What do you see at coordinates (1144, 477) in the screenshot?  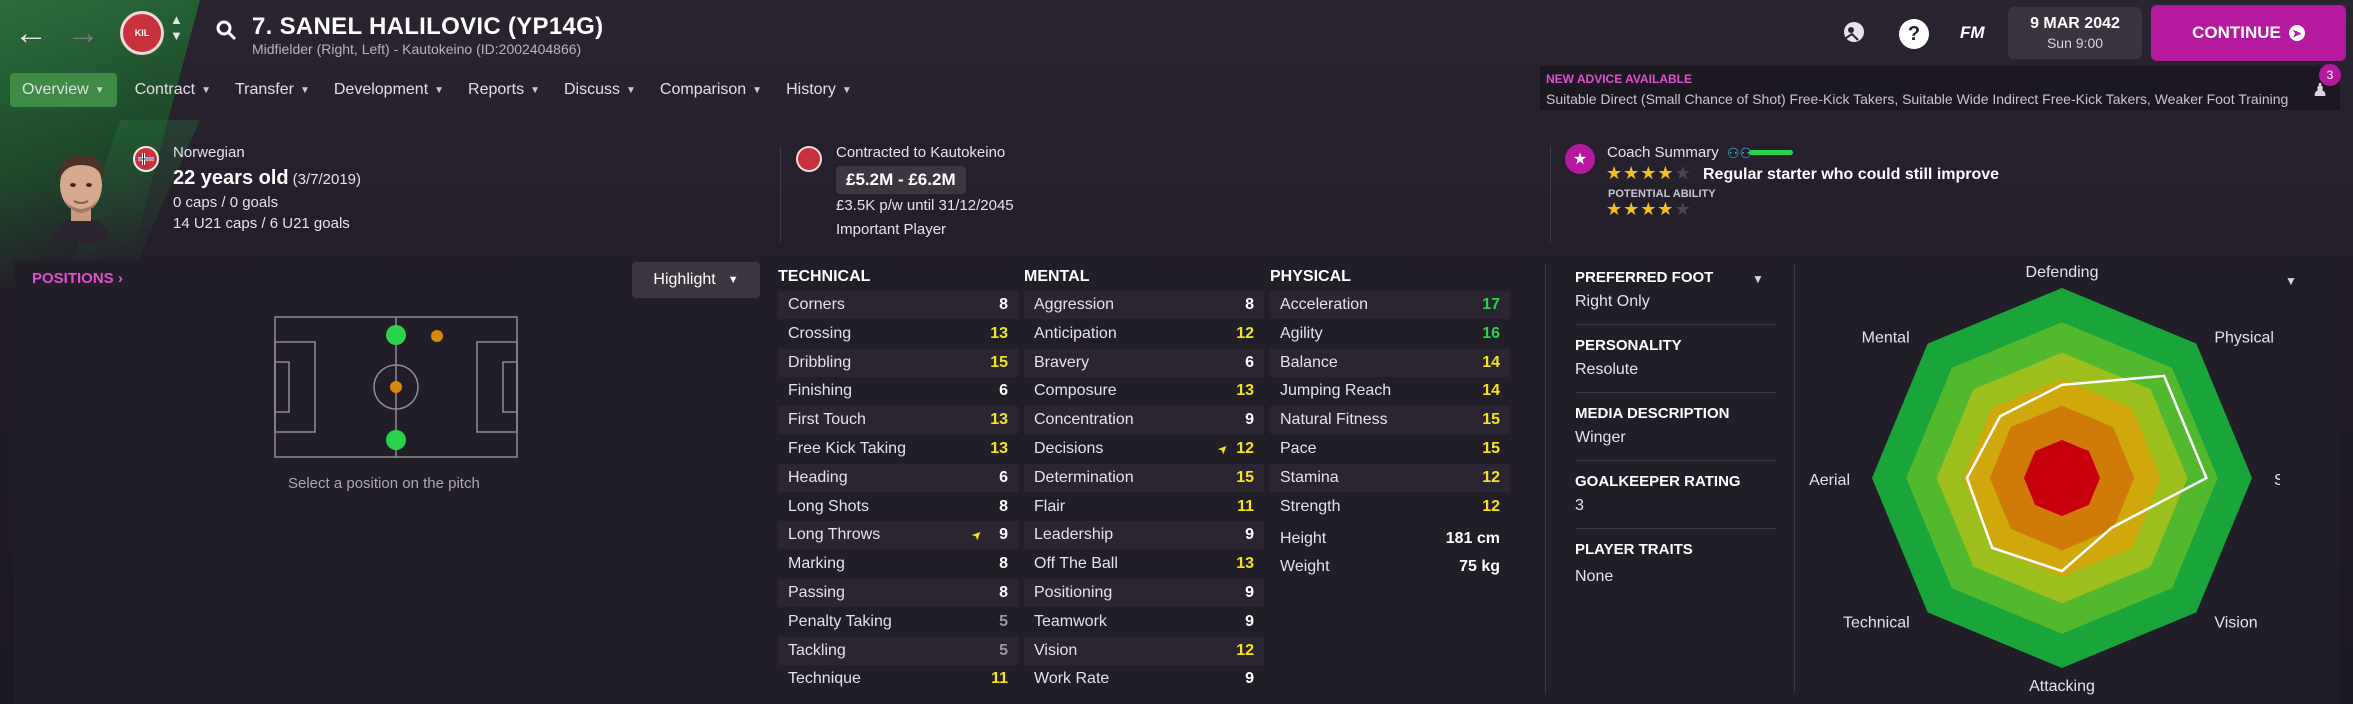 I see `attribute-row: Determination 15` at bounding box center [1144, 477].